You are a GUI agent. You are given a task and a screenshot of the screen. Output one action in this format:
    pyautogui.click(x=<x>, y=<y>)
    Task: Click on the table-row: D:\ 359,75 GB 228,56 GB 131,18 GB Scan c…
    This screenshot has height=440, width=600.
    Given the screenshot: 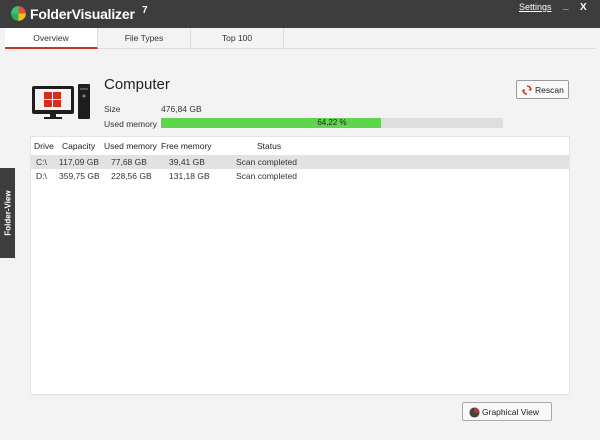 What is the action you would take?
    pyautogui.click(x=300, y=176)
    